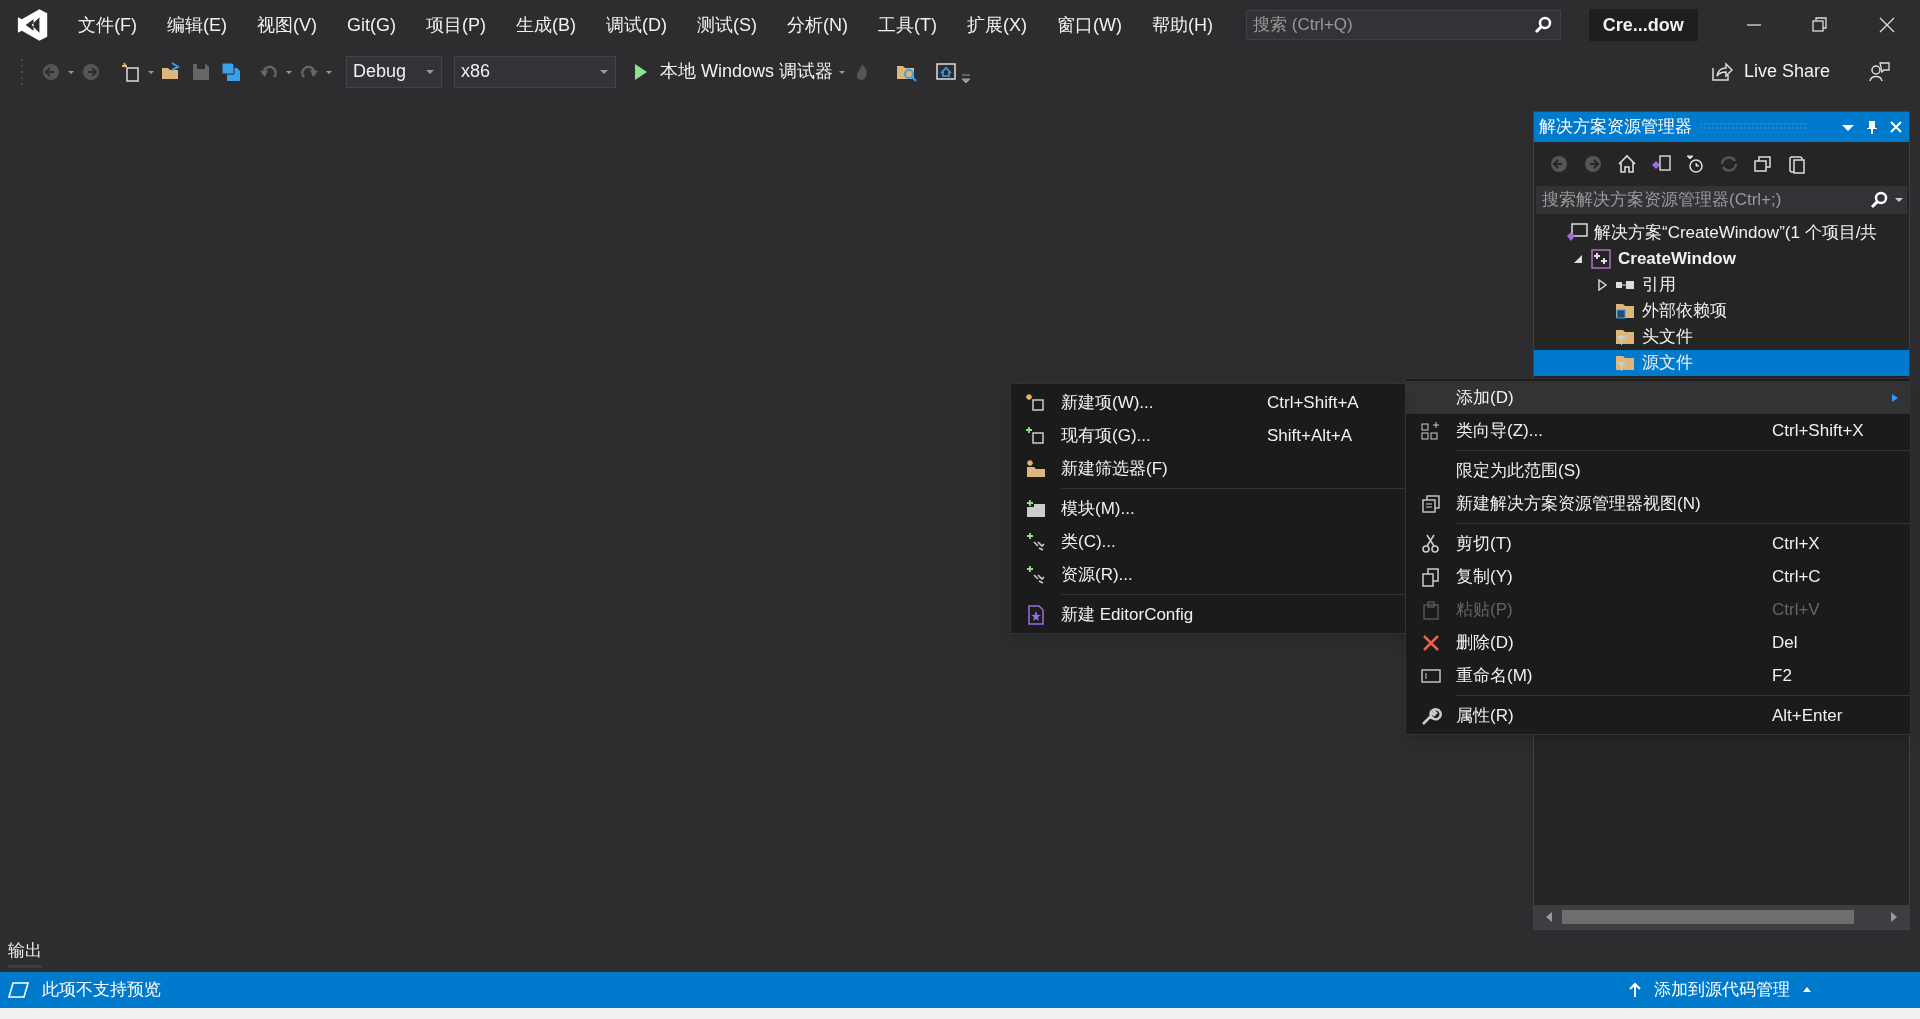  I want to click on search-field: 搜索 (Ctrl+Q), so click(1403, 25).